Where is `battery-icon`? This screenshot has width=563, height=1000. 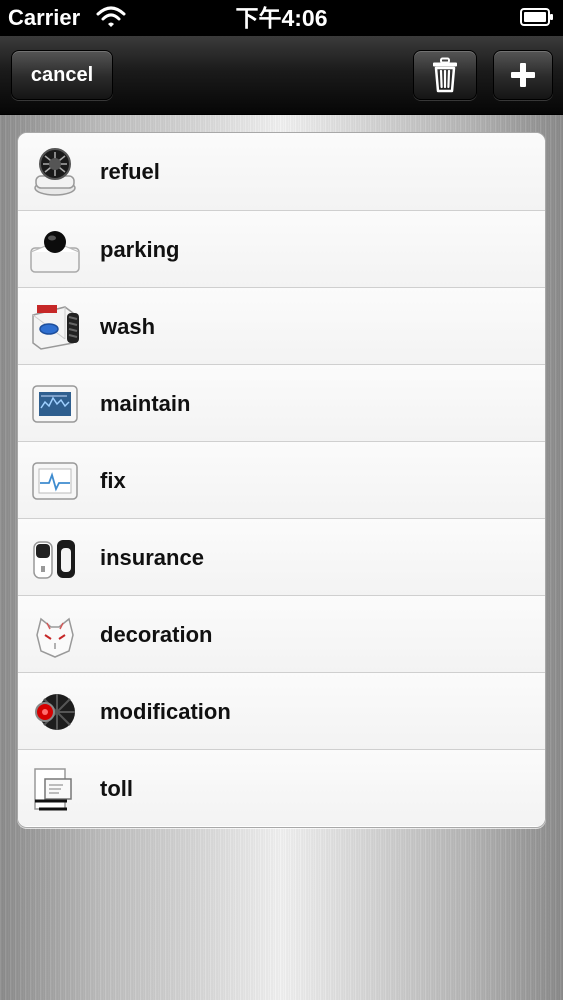
battery-icon is located at coordinates (536, 17).